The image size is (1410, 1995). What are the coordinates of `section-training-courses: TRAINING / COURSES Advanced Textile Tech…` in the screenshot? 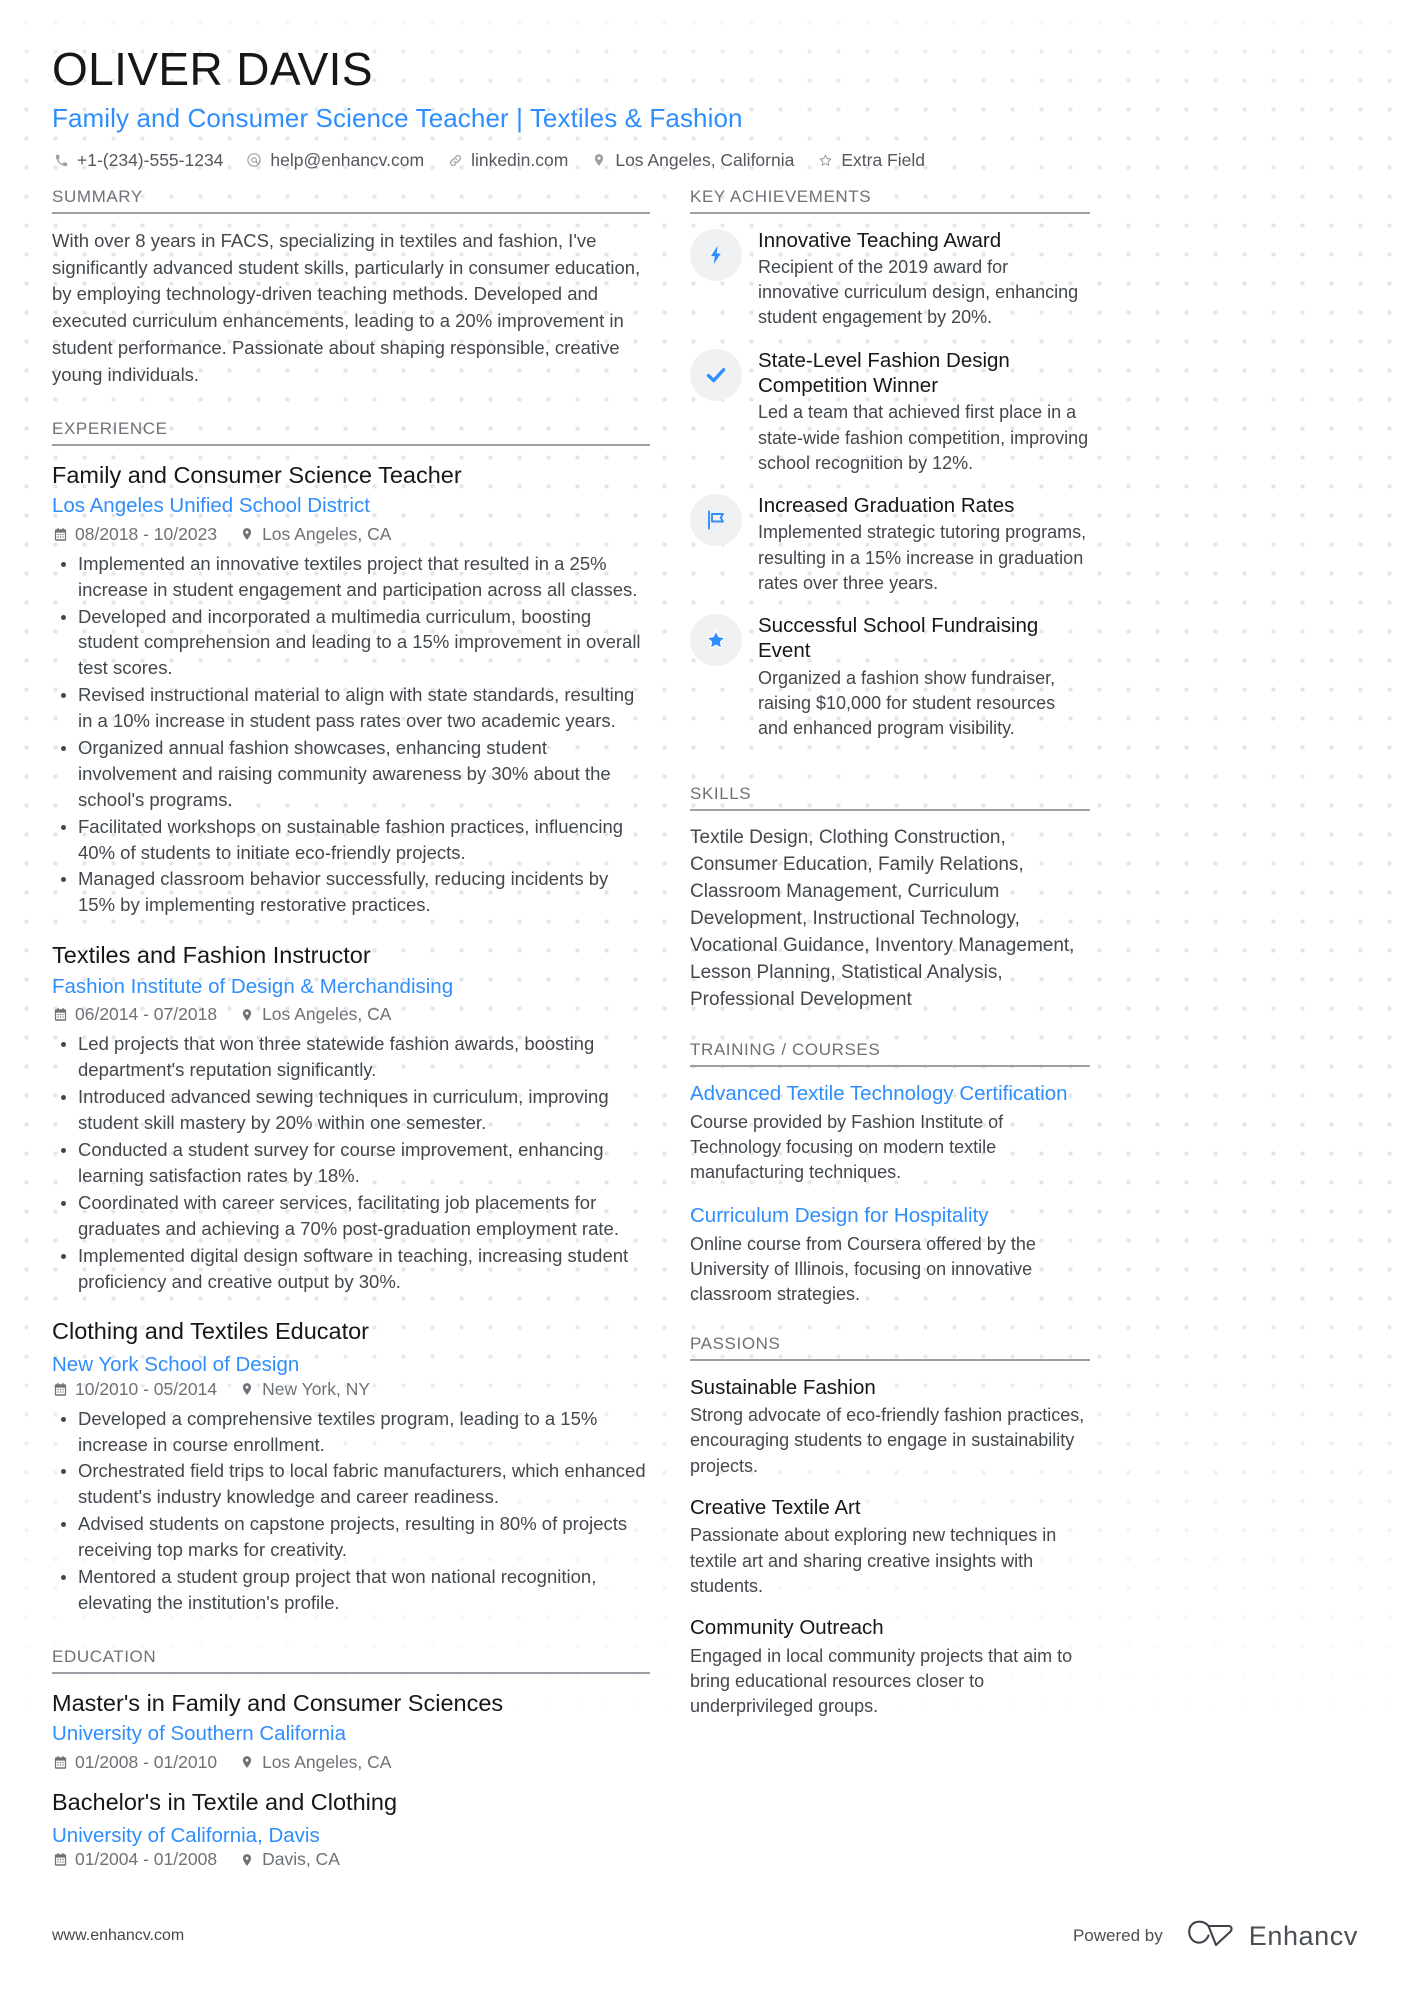 It's located at (890, 1173).